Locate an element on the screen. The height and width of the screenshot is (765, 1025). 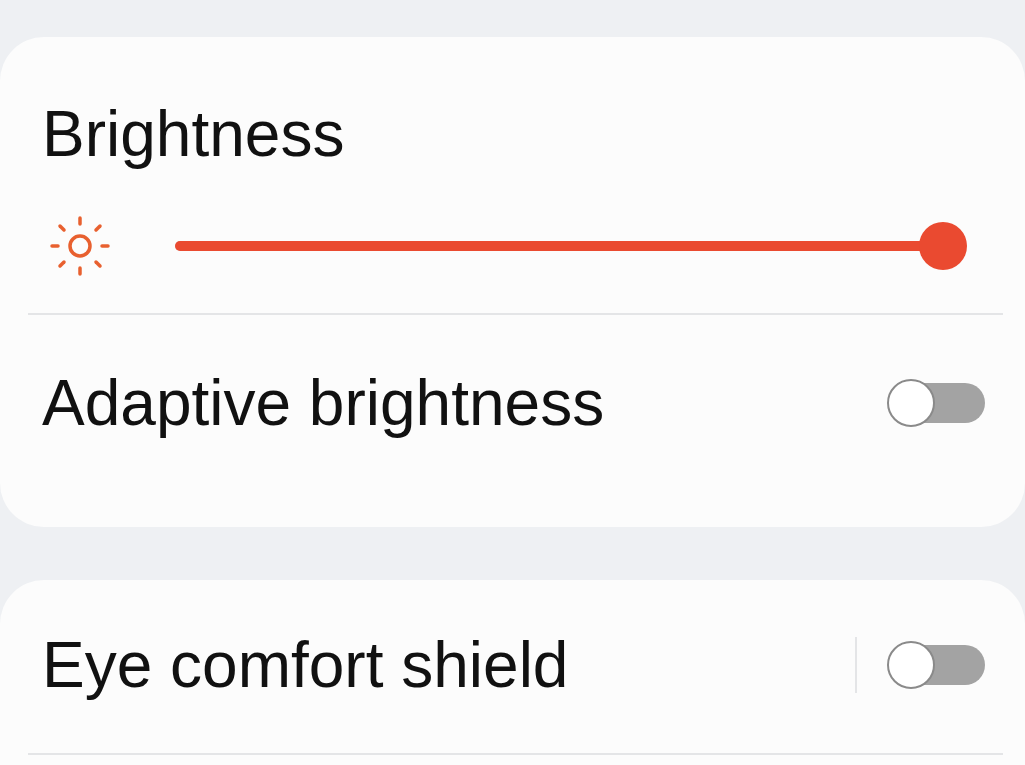
brightness-slider is located at coordinates (571, 246).